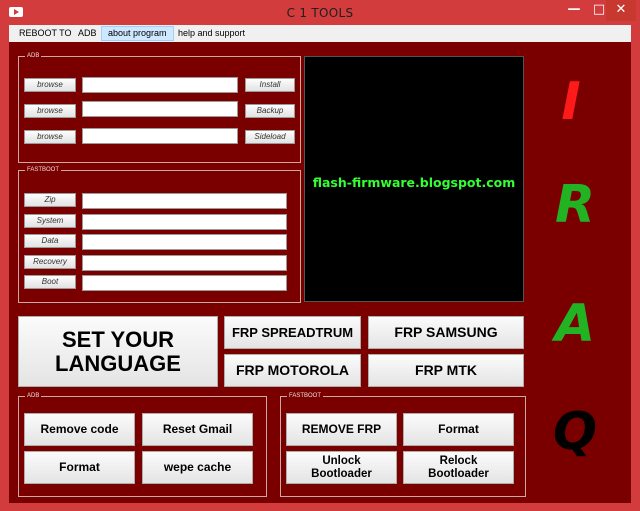 The height and width of the screenshot is (511, 640). What do you see at coordinates (270, 85) in the screenshot?
I see `install-button: Install` at bounding box center [270, 85].